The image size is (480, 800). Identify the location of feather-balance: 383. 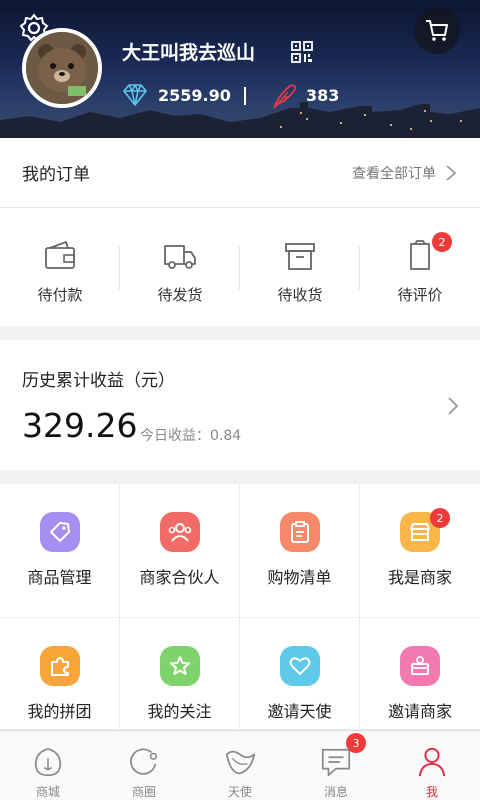
(323, 95).